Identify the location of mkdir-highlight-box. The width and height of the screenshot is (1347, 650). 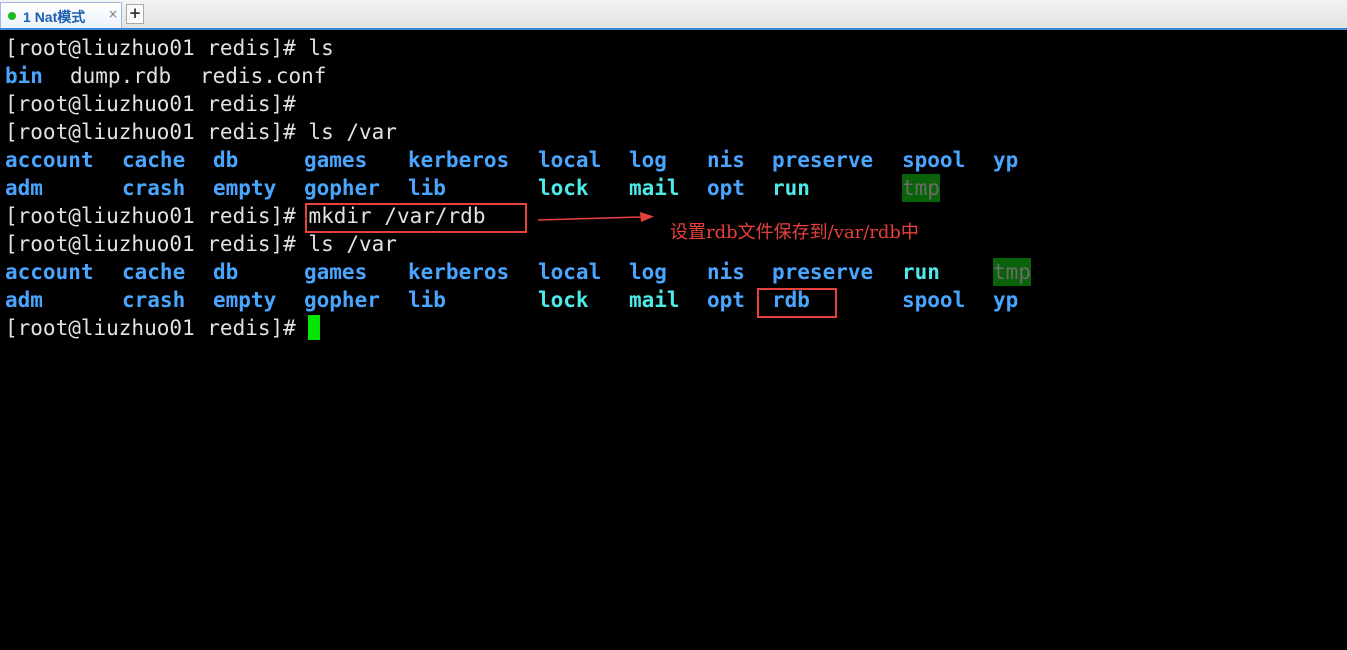
(416, 218).